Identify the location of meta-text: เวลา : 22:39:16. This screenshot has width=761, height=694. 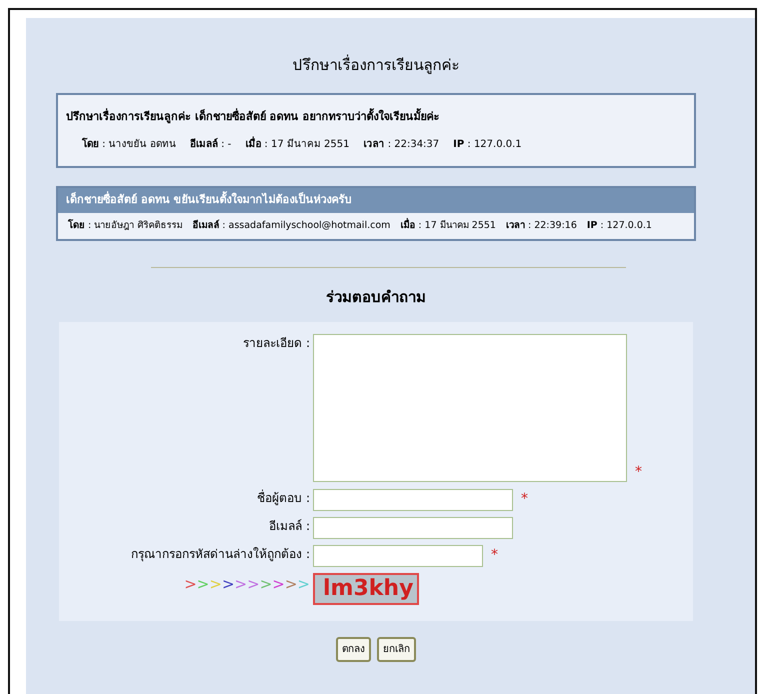
(541, 225).